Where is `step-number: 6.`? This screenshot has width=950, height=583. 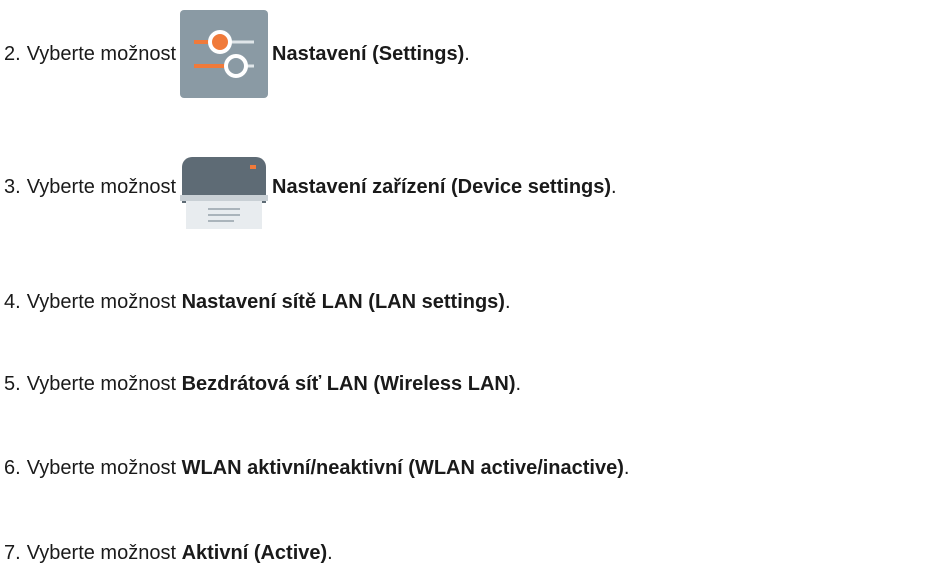
step-number: 6. is located at coordinates (12, 468).